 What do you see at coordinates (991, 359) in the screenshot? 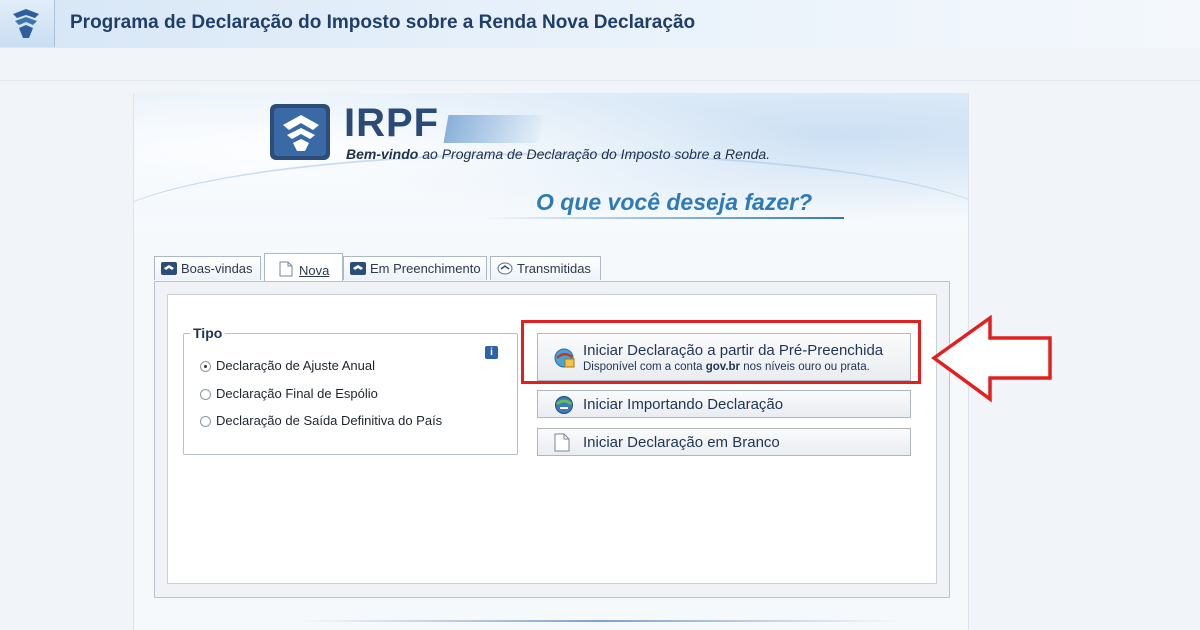
I see `left-arrow-icon` at bounding box center [991, 359].